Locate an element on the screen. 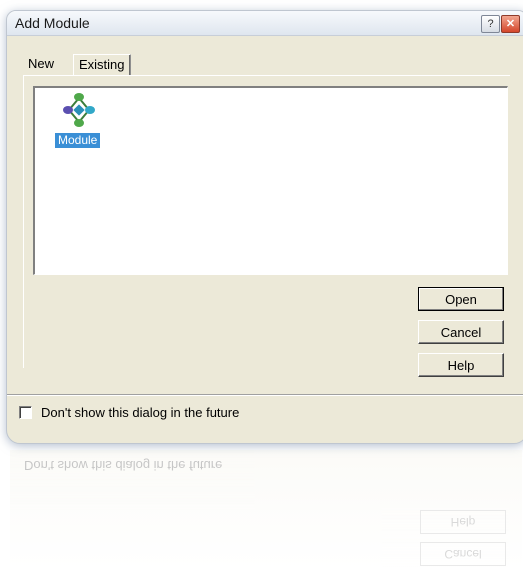 The image size is (523, 569). reflection-help-button: Help is located at coordinates (463, 522).